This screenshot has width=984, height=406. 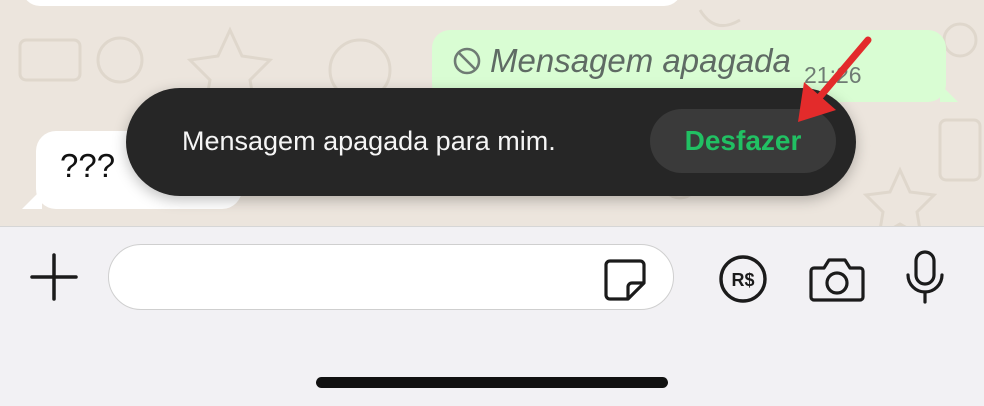 I want to click on incoming-message-text: ???, so click(x=88, y=165).